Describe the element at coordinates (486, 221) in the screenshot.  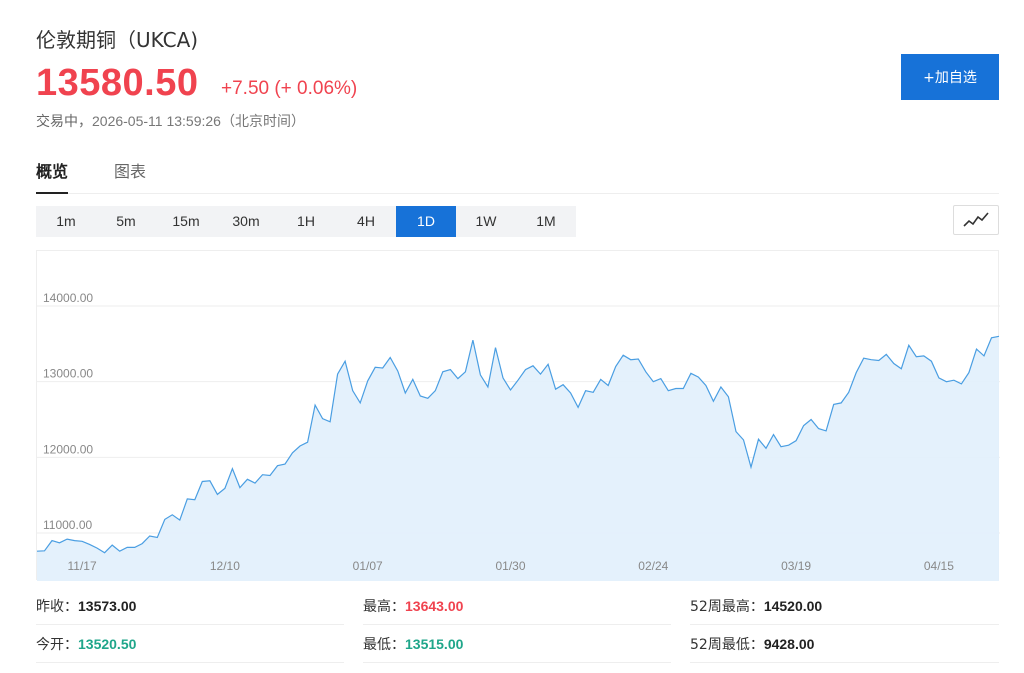
I see `period-1w: 1W` at that location.